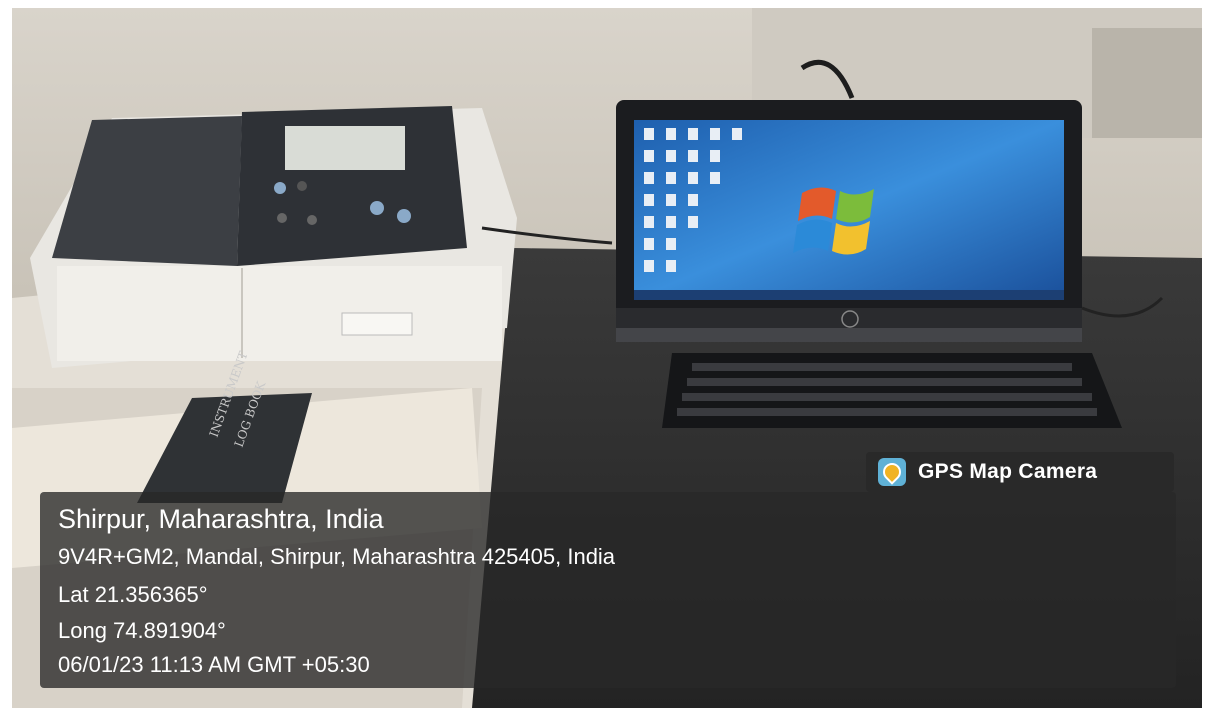 The image size is (1206, 713). Describe the element at coordinates (1008, 471) in the screenshot. I see `app-badge-label: GPS Map Camera` at that location.